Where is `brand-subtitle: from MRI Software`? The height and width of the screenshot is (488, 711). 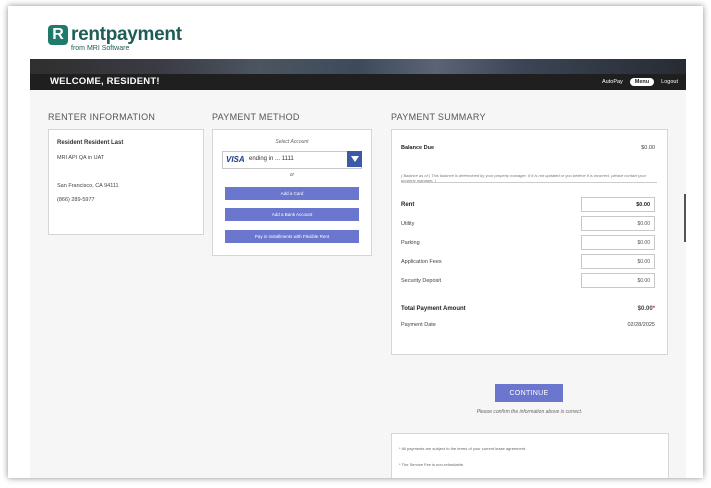
brand-subtitle: from MRI Software is located at coordinates (100, 48).